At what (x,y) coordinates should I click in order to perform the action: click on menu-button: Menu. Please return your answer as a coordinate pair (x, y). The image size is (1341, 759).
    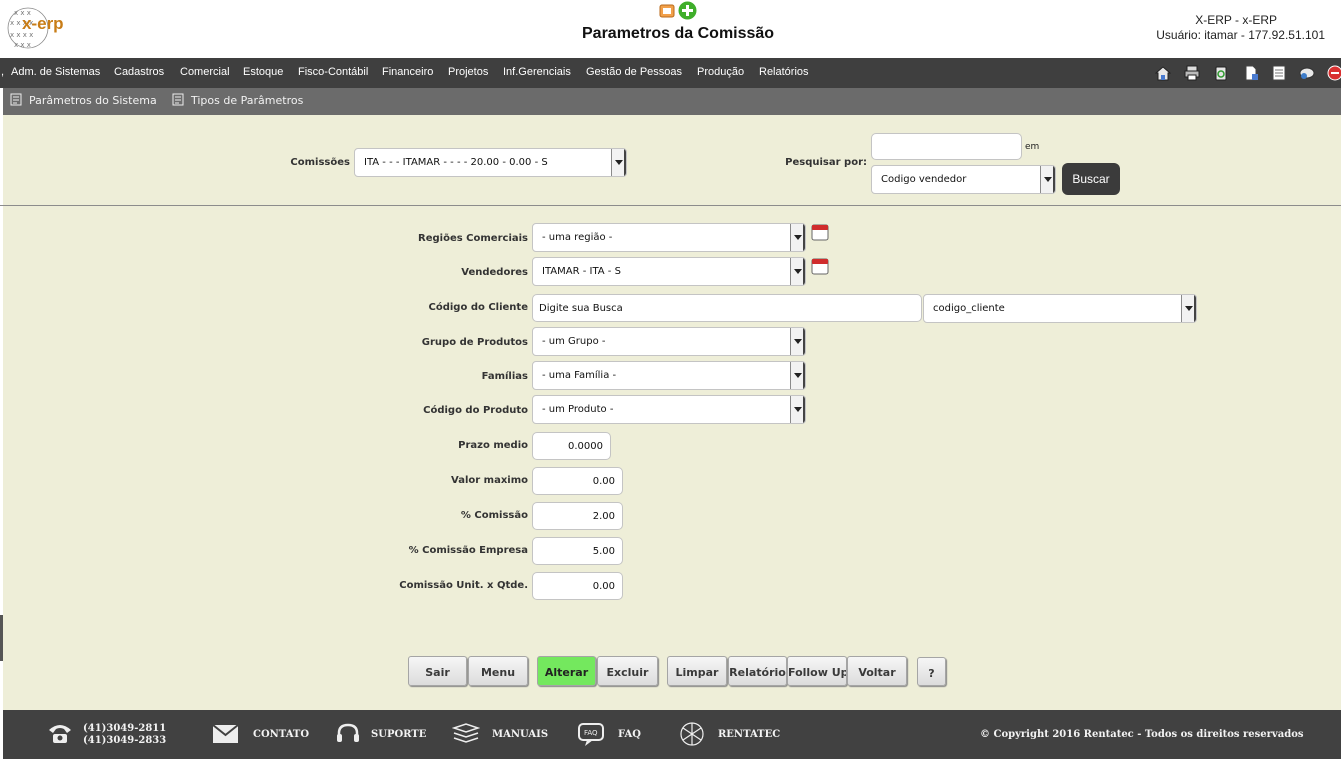
    Looking at the image, I should click on (498, 671).